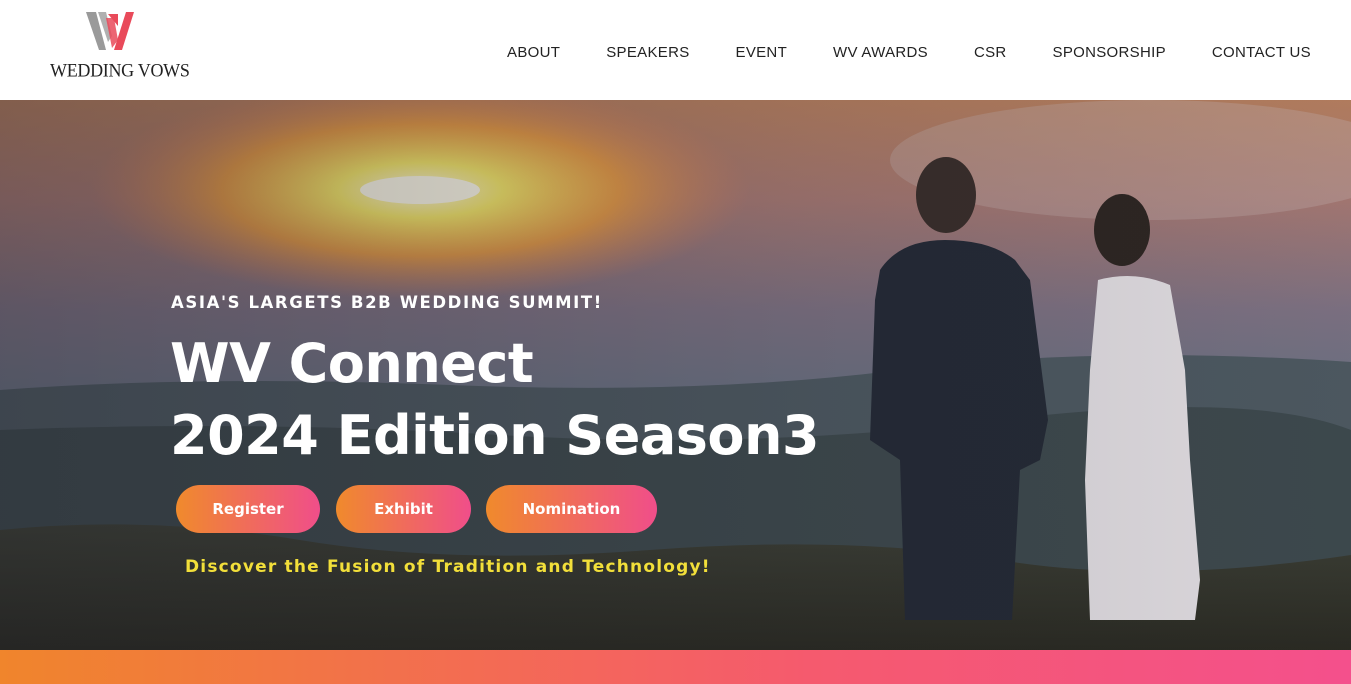 This screenshot has height=684, width=1351. I want to click on hero-eyebrow: ASIA'S LARGETS B2B WEDDING SUMMIT!, so click(387, 302).